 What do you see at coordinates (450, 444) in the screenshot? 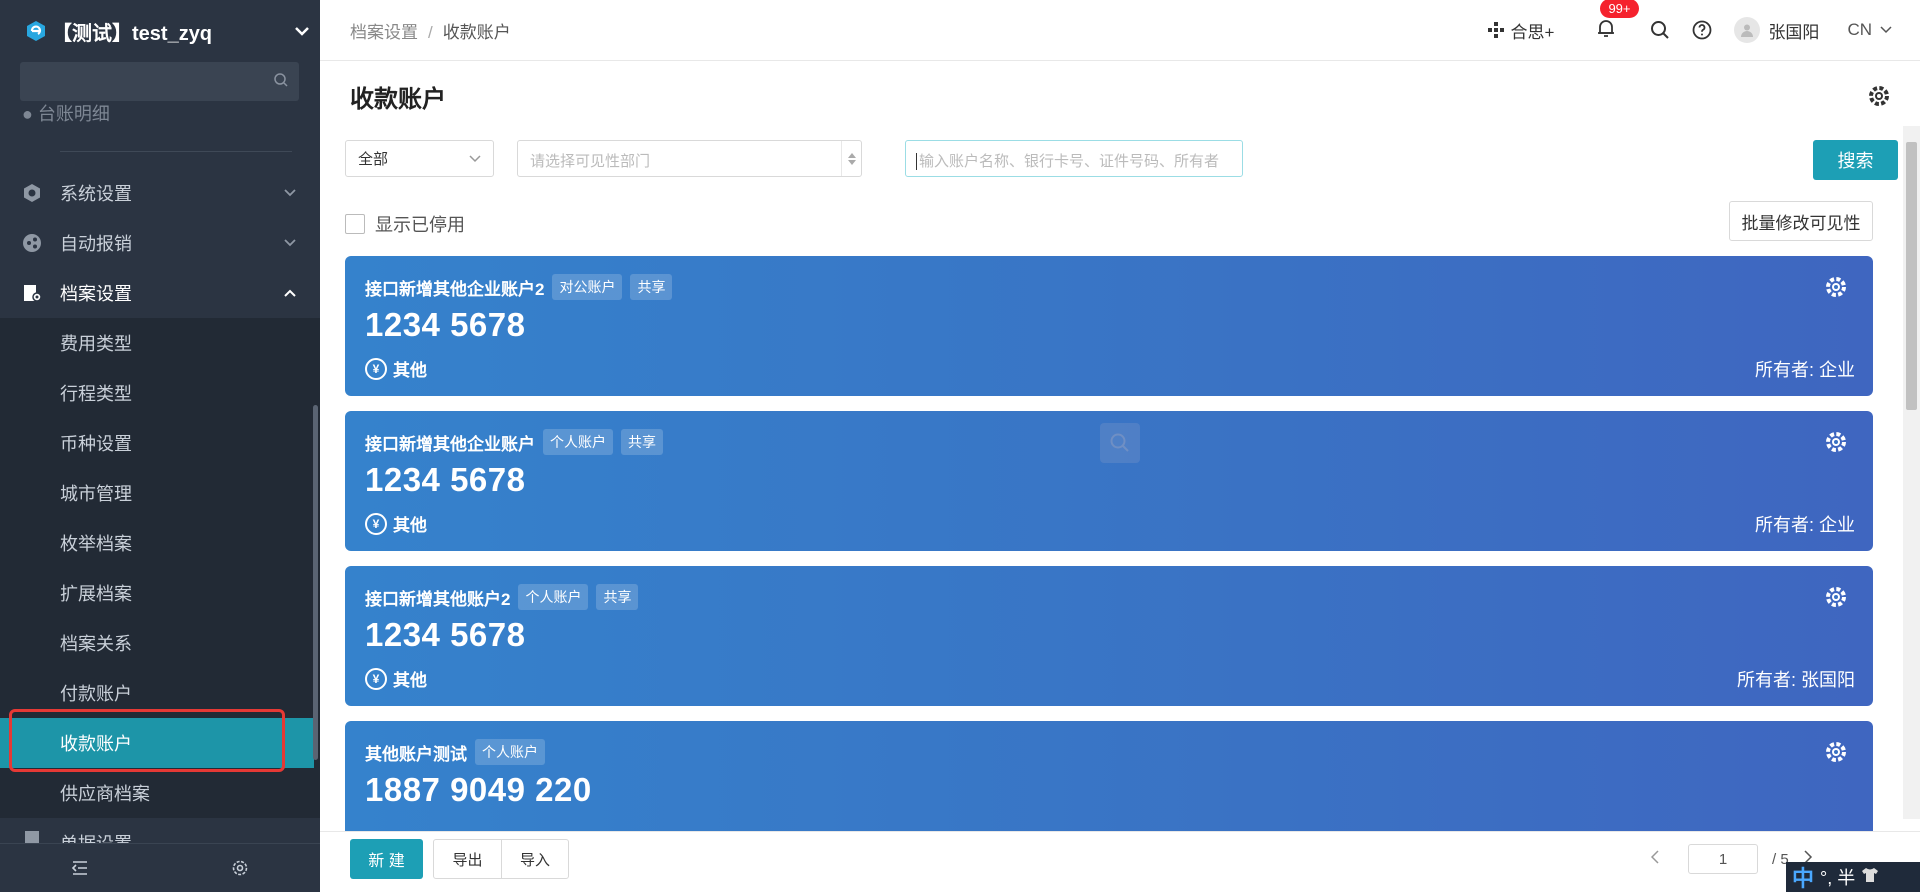
I see `account-name: 接口新增其他企业账户` at bounding box center [450, 444].